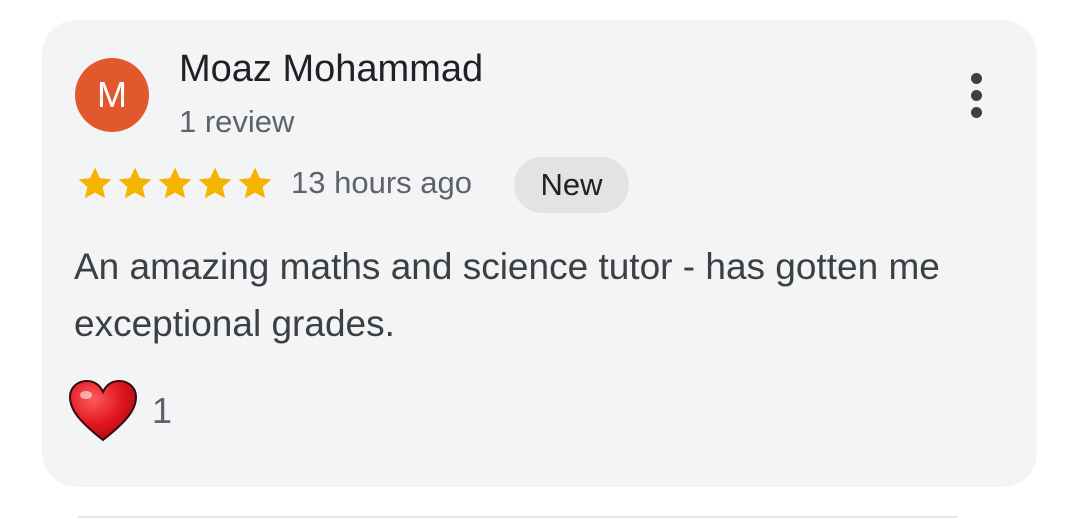 The width and height of the screenshot is (1080, 520). I want to click on new-badge: New, so click(571, 185).